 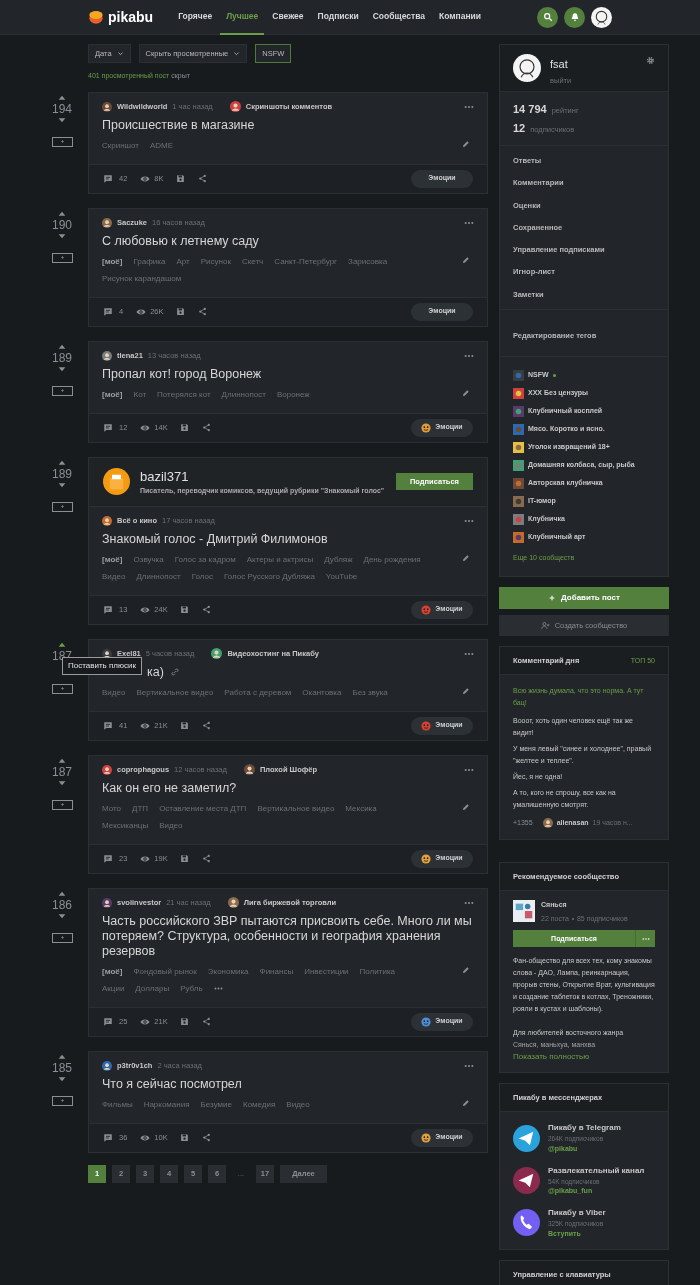 What do you see at coordinates (650, 60) in the screenshot?
I see `settings-icon` at bounding box center [650, 60].